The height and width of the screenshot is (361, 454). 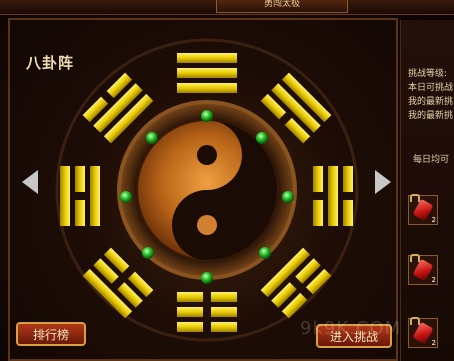 What do you see at coordinates (50, 63) in the screenshot?
I see `panel-title: 八卦阵` at bounding box center [50, 63].